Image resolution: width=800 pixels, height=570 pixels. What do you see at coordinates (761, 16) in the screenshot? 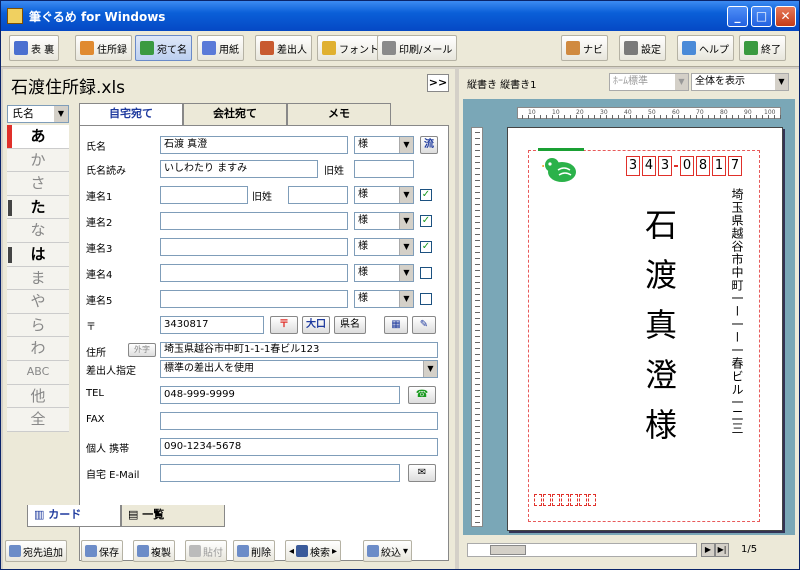
I see `maximize-button: □` at bounding box center [761, 16].